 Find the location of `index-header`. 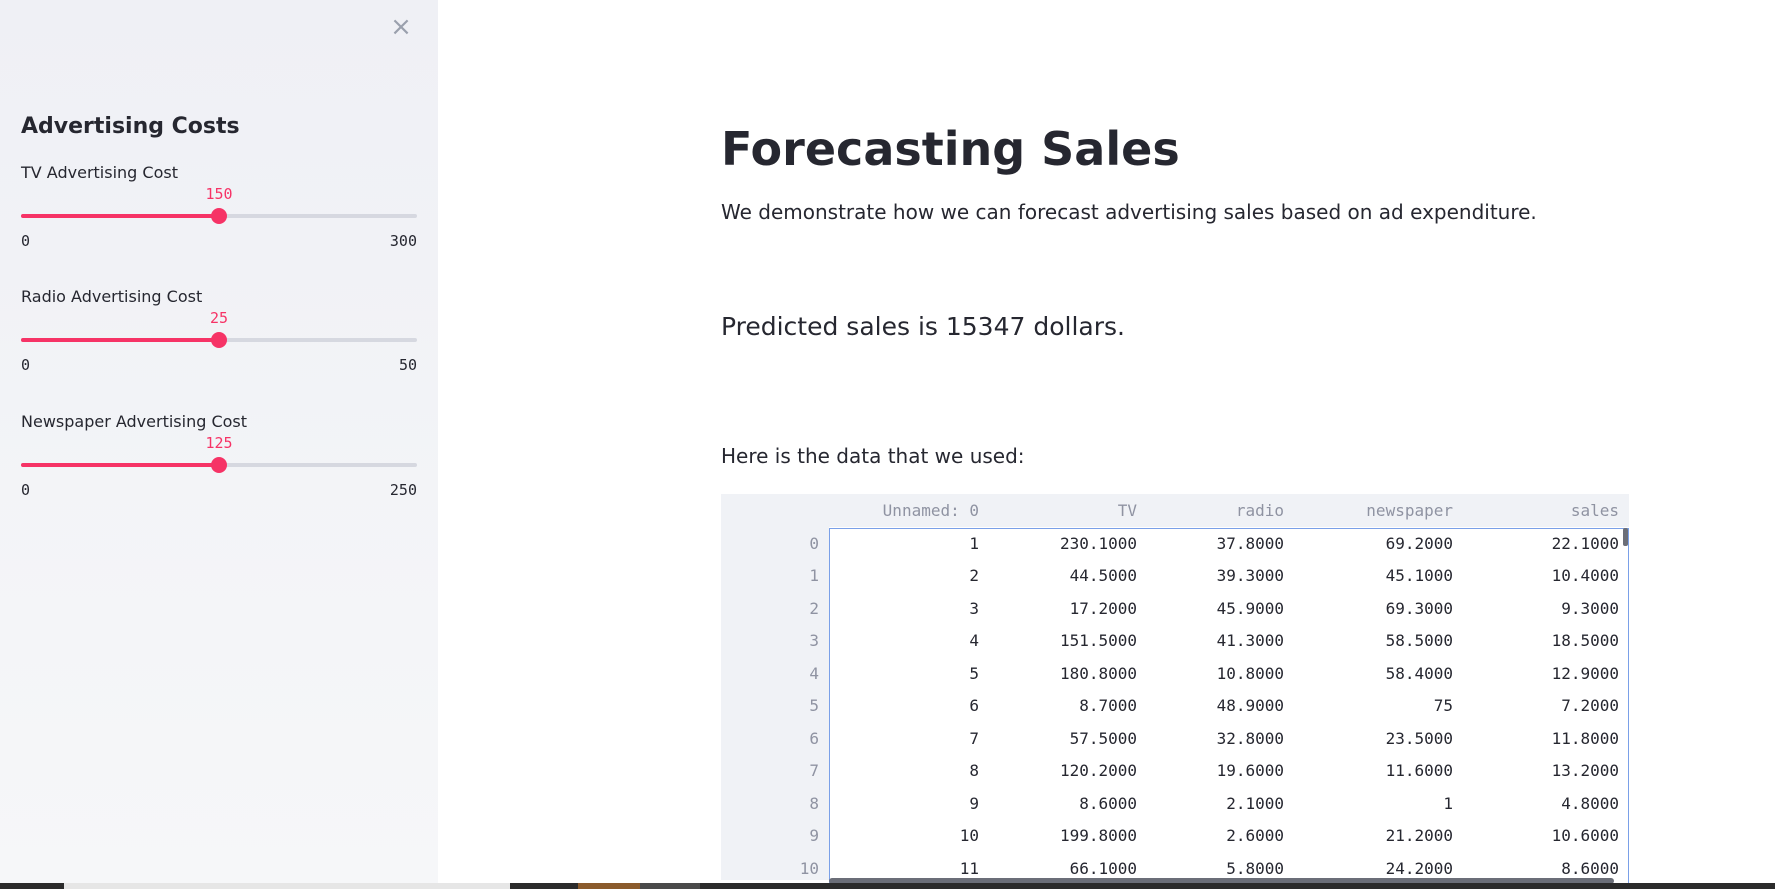

index-header is located at coordinates (775, 510).